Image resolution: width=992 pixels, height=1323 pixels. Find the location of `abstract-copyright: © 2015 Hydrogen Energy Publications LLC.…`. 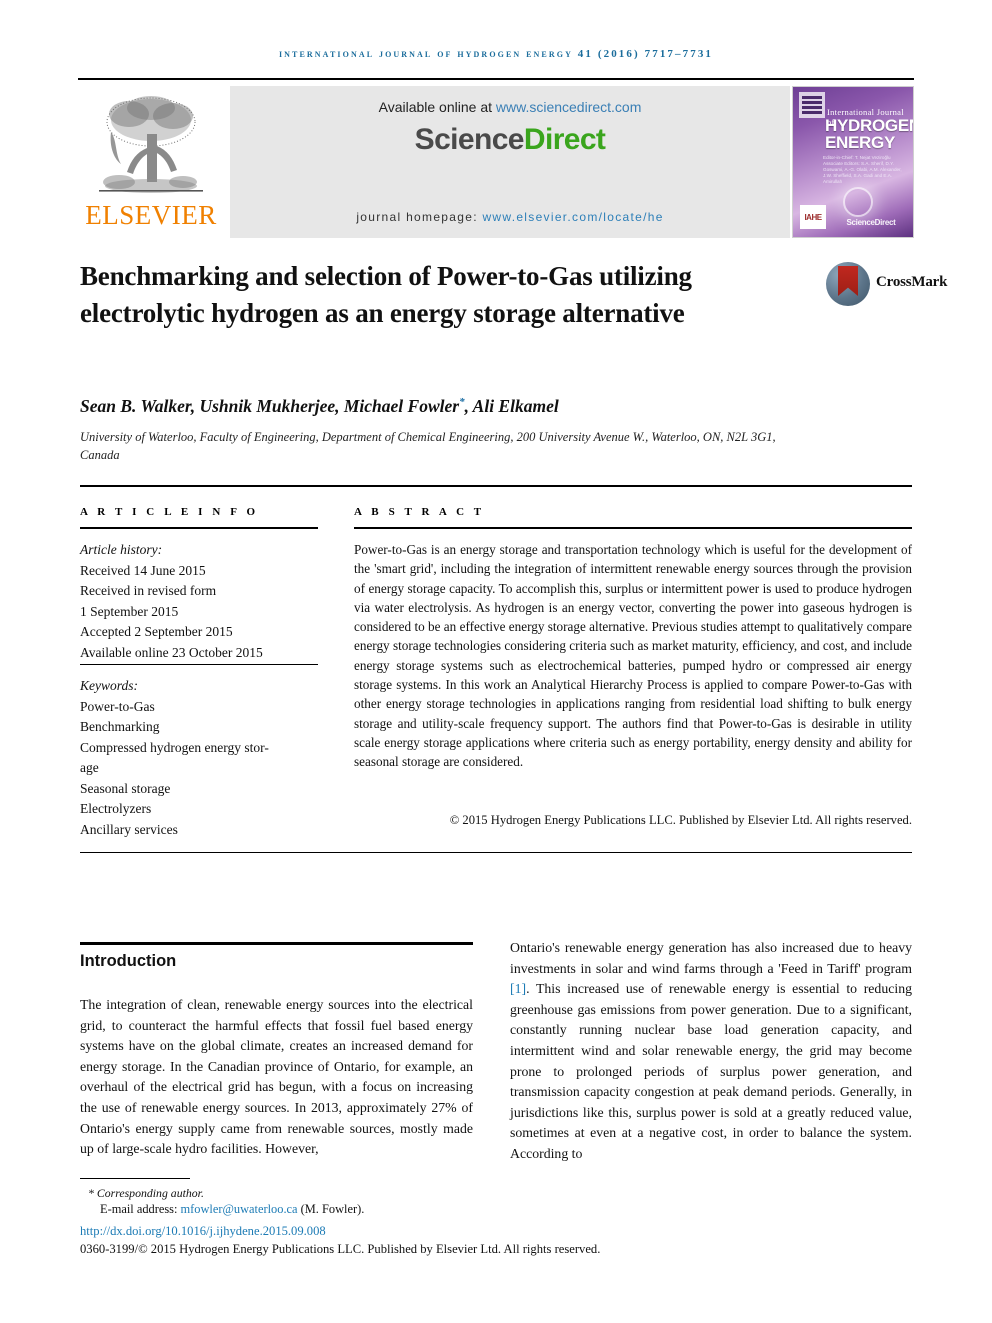

abstract-copyright: © 2015 Hydrogen Energy Publications LLC.… is located at coordinates (680, 820).